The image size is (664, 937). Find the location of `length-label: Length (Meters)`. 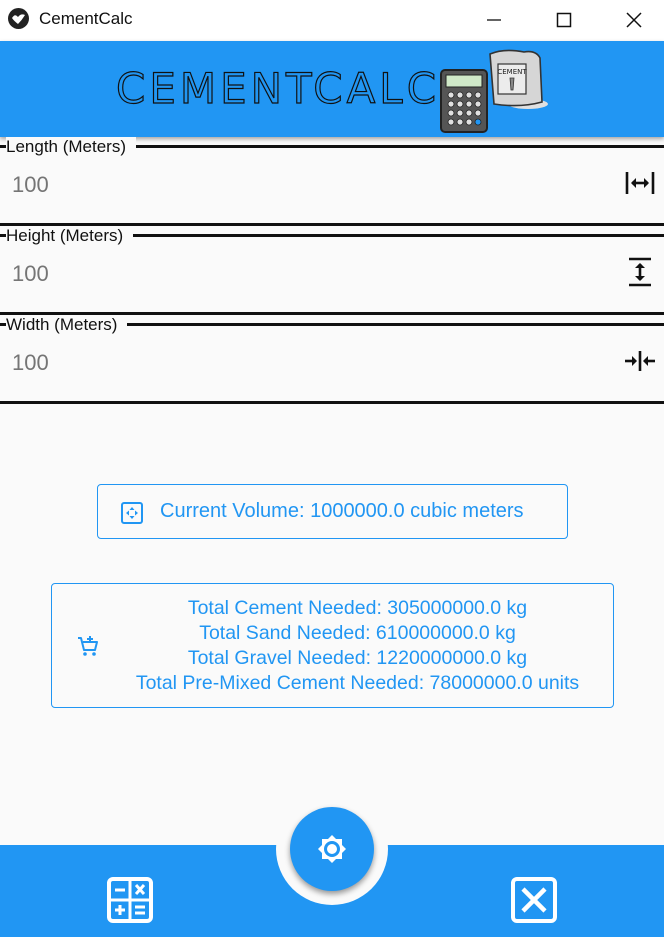

length-label: Length (Meters) is located at coordinates (71, 147).